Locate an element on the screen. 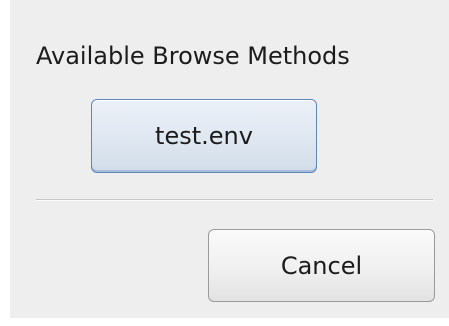 This screenshot has width=449, height=326. separator is located at coordinates (234, 200).